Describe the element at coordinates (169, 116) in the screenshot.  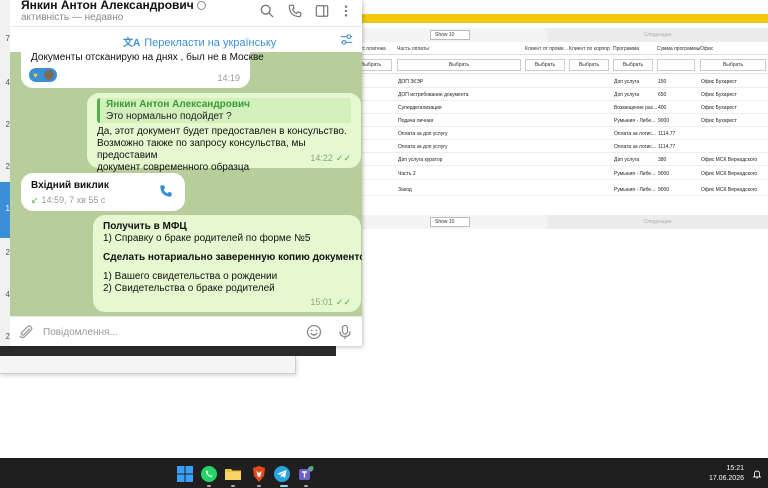
I see `quote-text: Это нормально подойдет ?` at that location.